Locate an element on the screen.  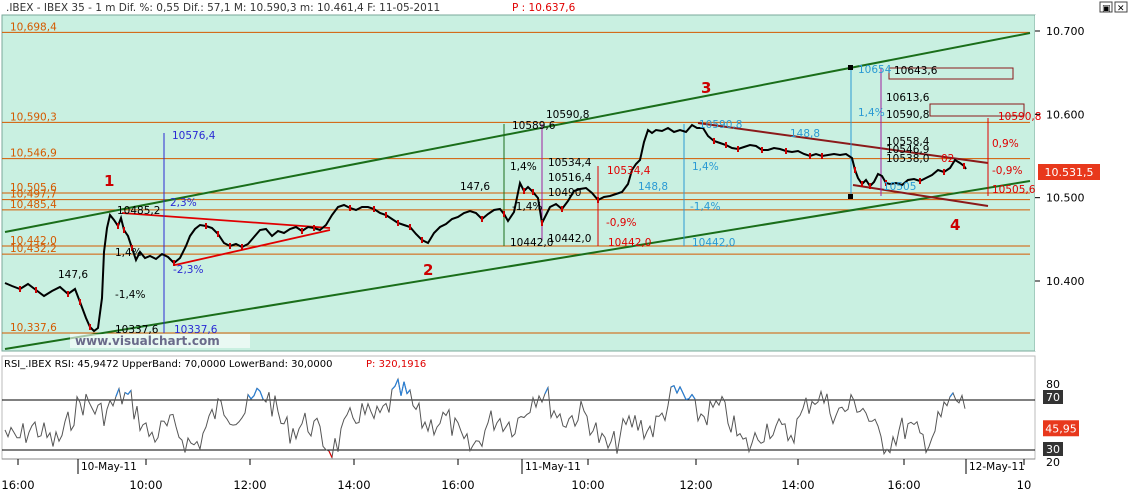
rsi-tick-label: 70 is located at coordinates (1053, 397).